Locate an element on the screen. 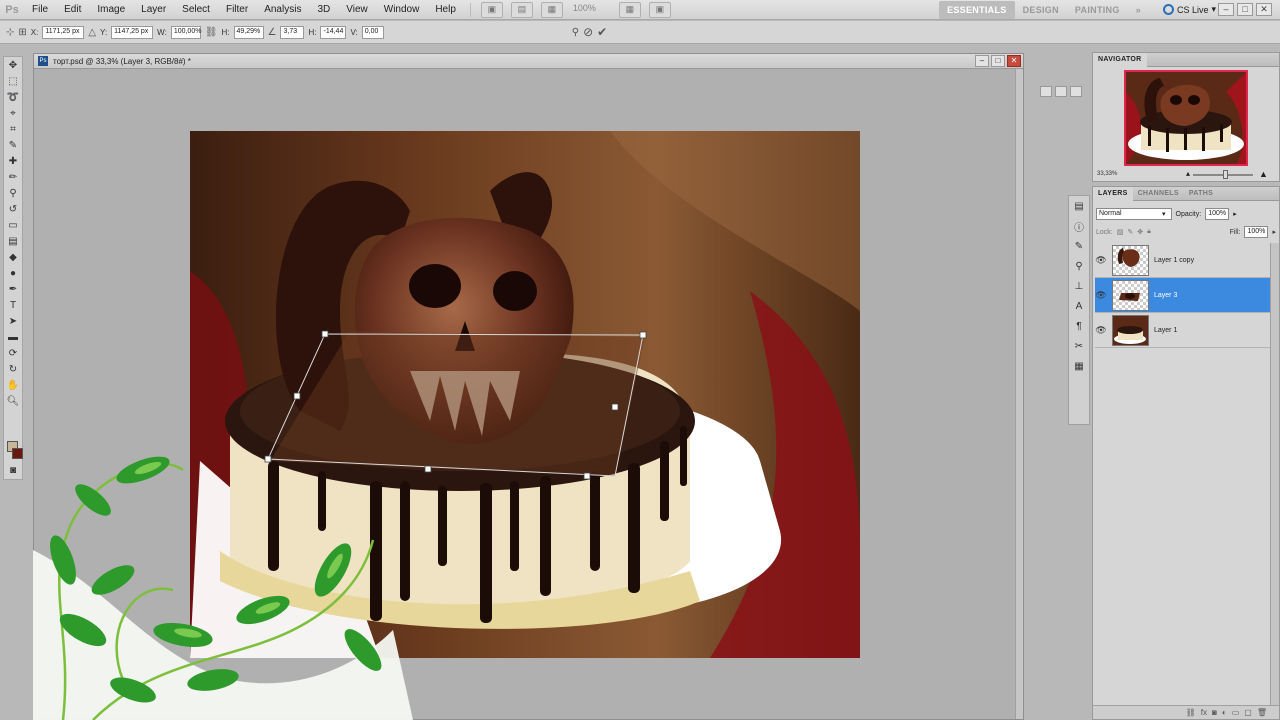  layer-row-layer-1: 👁︎ Layer 1 is located at coordinates (1182, 330).